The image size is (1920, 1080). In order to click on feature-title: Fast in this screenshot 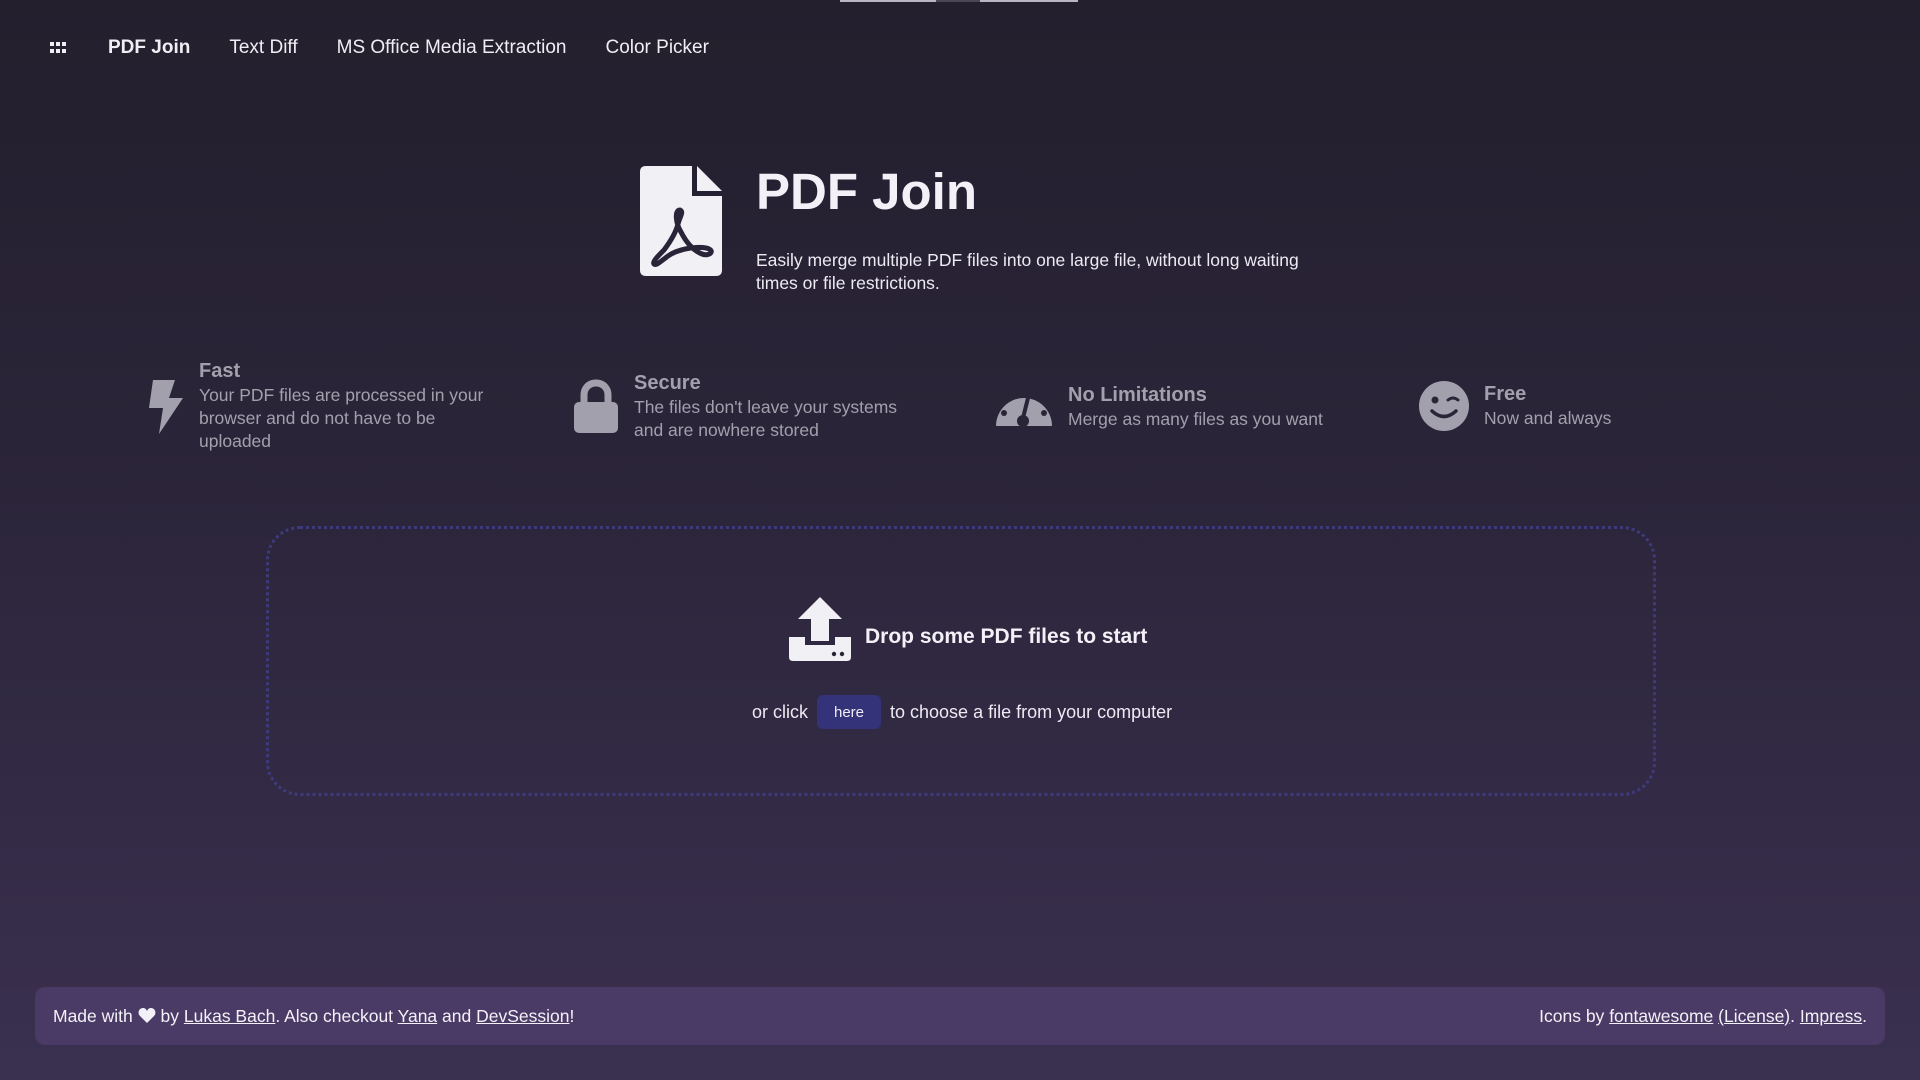, I will do `click(220, 371)`.